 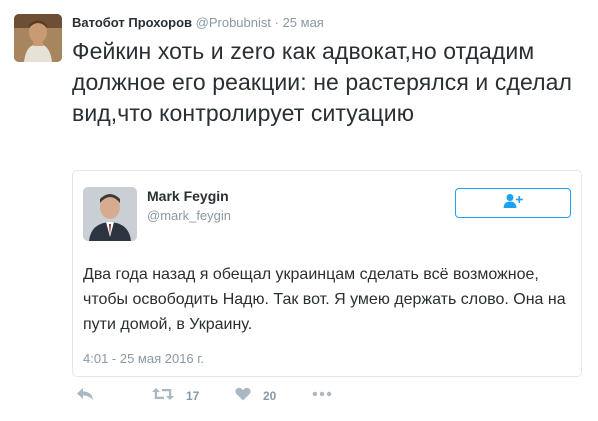 What do you see at coordinates (110, 214) in the screenshot?
I see `quoted-author-avatar` at bounding box center [110, 214].